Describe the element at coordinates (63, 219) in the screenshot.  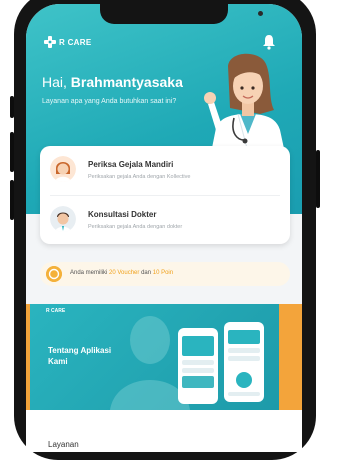
I see `doctor-avatar-icon` at that location.